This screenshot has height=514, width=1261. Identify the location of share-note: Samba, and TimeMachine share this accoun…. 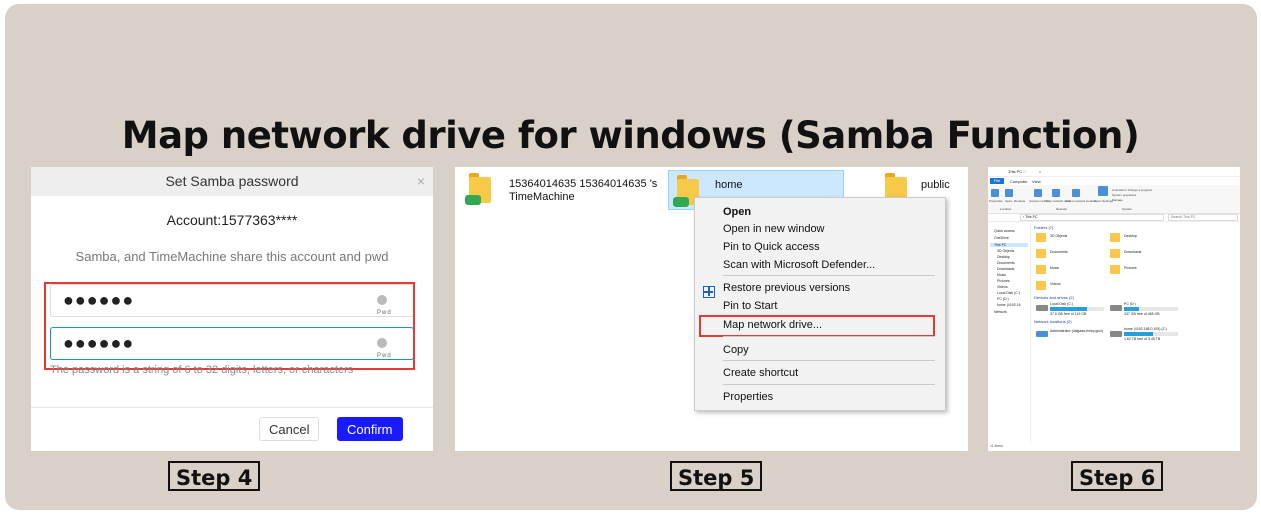
(232, 256).